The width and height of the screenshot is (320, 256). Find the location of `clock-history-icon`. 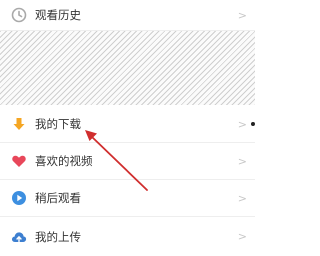

clock-history-icon is located at coordinates (19, 15).